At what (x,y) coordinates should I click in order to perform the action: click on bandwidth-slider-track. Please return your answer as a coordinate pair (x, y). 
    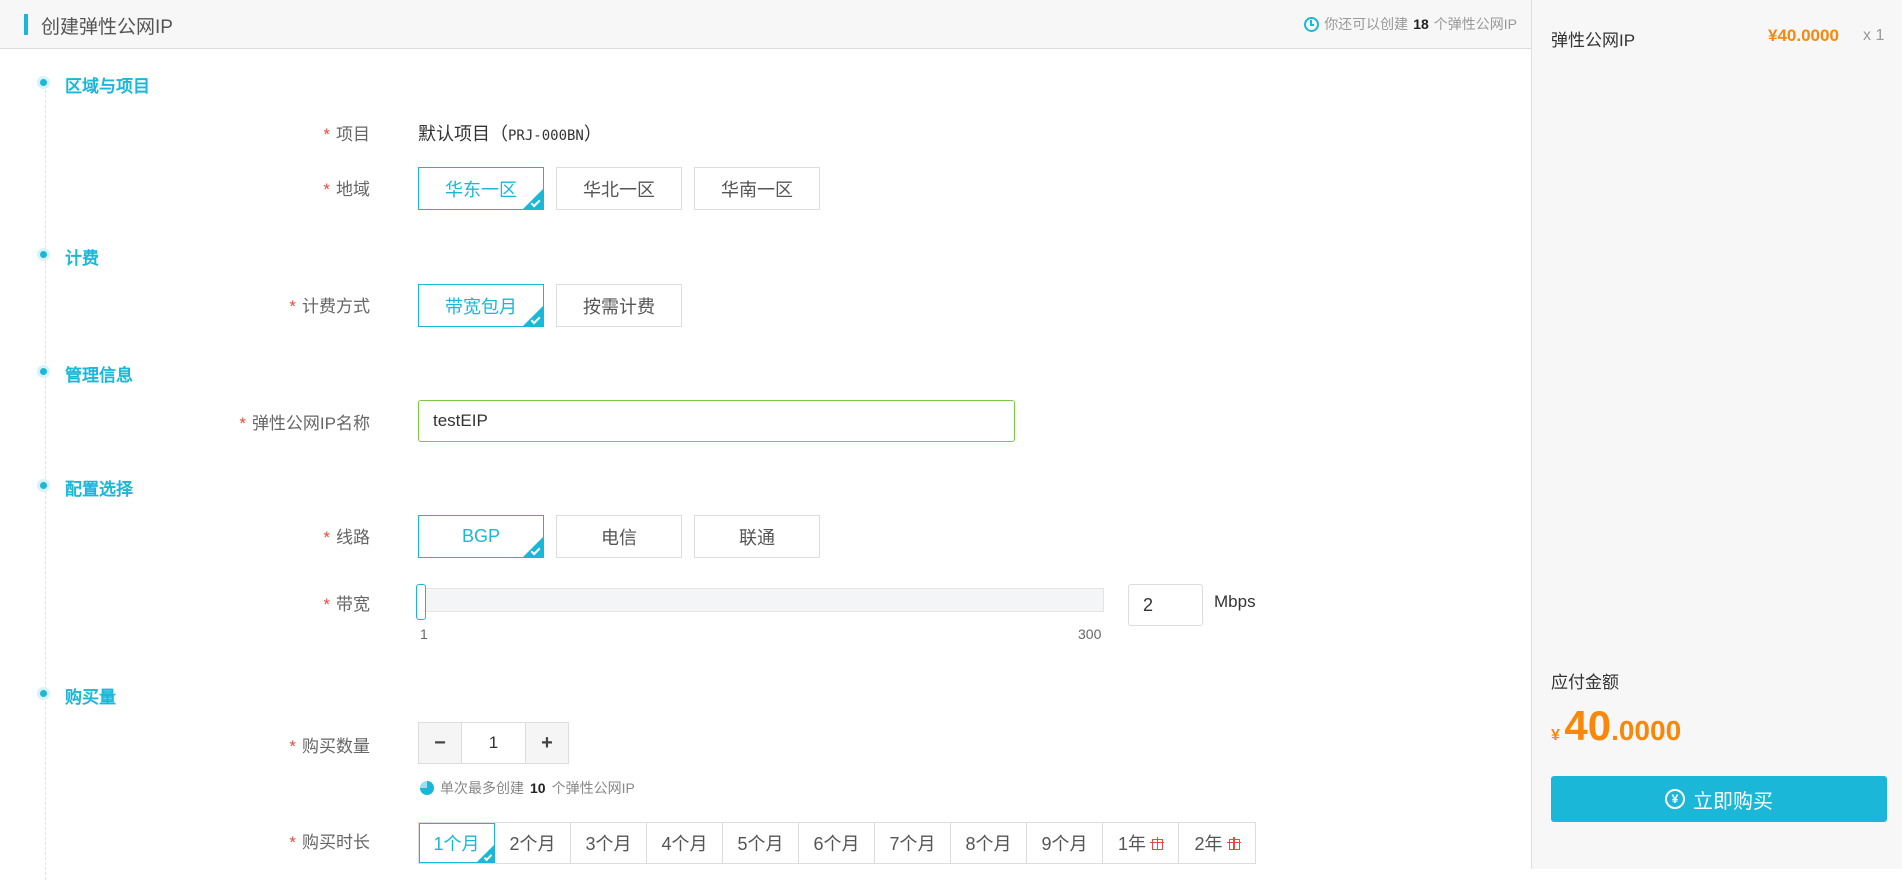
    Looking at the image, I should click on (761, 600).